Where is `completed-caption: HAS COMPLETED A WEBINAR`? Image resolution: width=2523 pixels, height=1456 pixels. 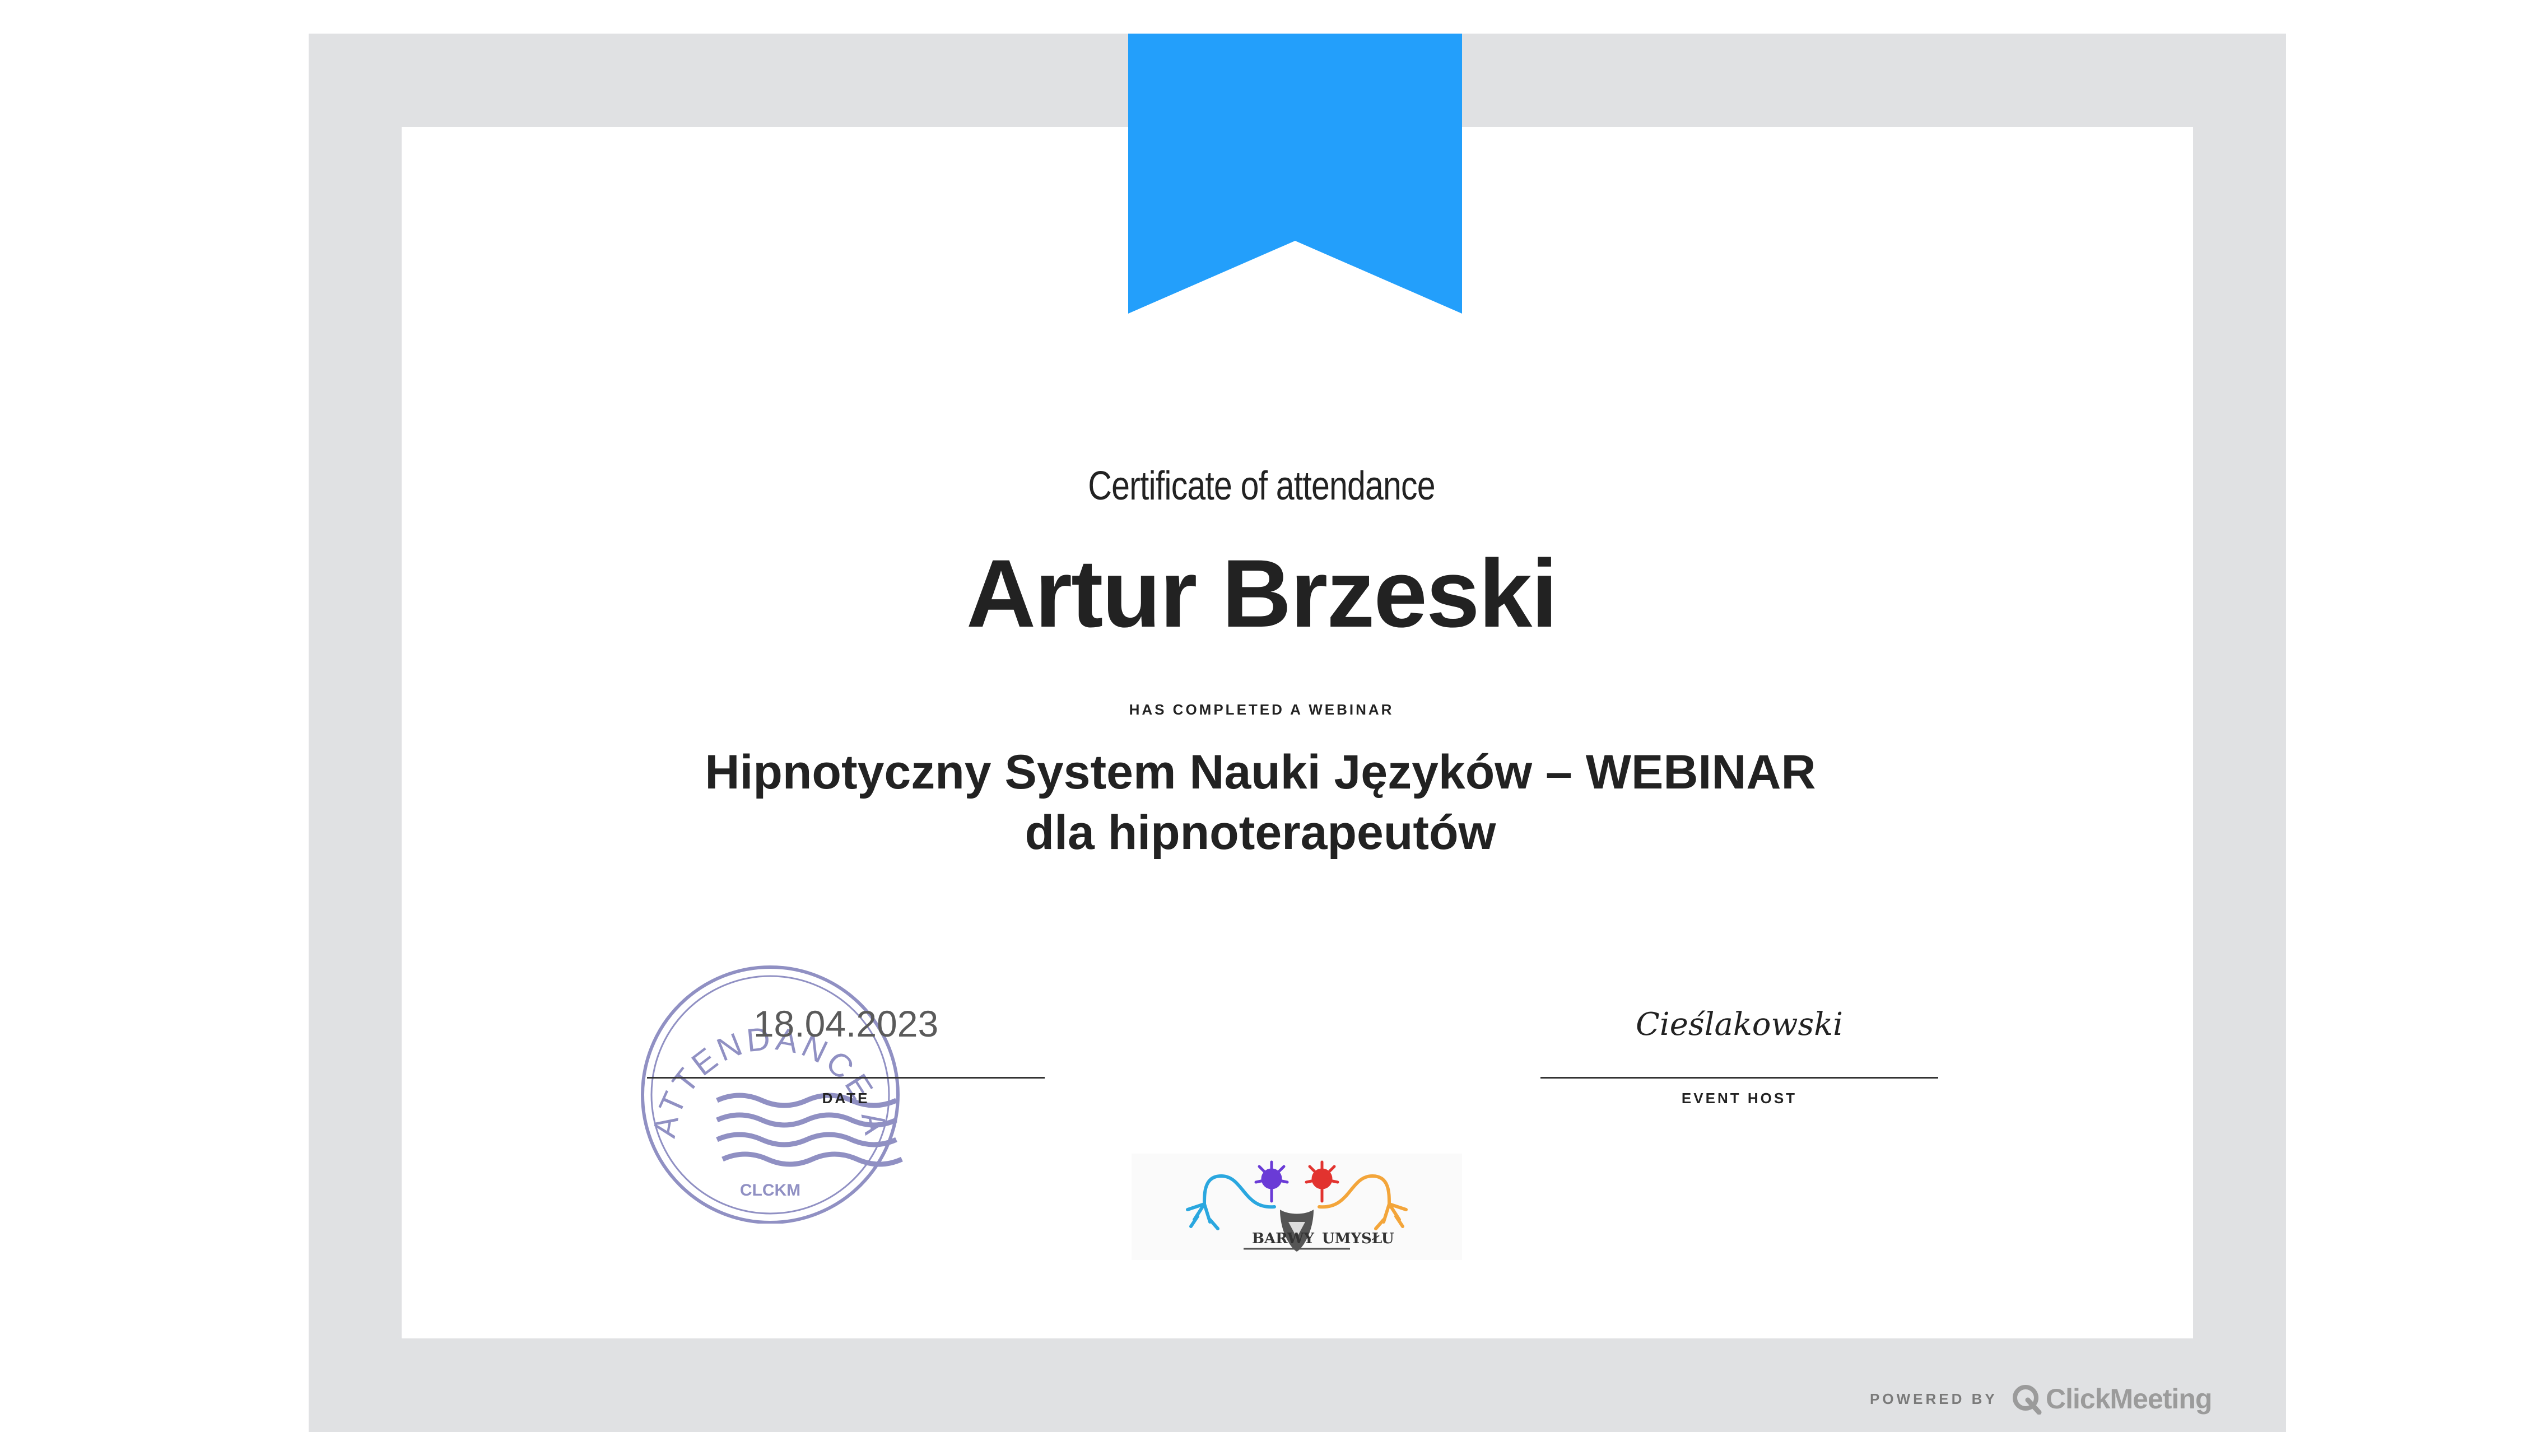 completed-caption: HAS COMPLETED A WEBINAR is located at coordinates (1261, 710).